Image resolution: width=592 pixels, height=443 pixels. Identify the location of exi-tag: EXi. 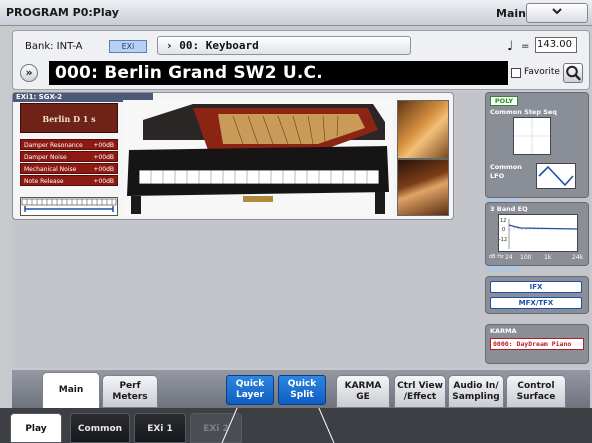
(128, 46).